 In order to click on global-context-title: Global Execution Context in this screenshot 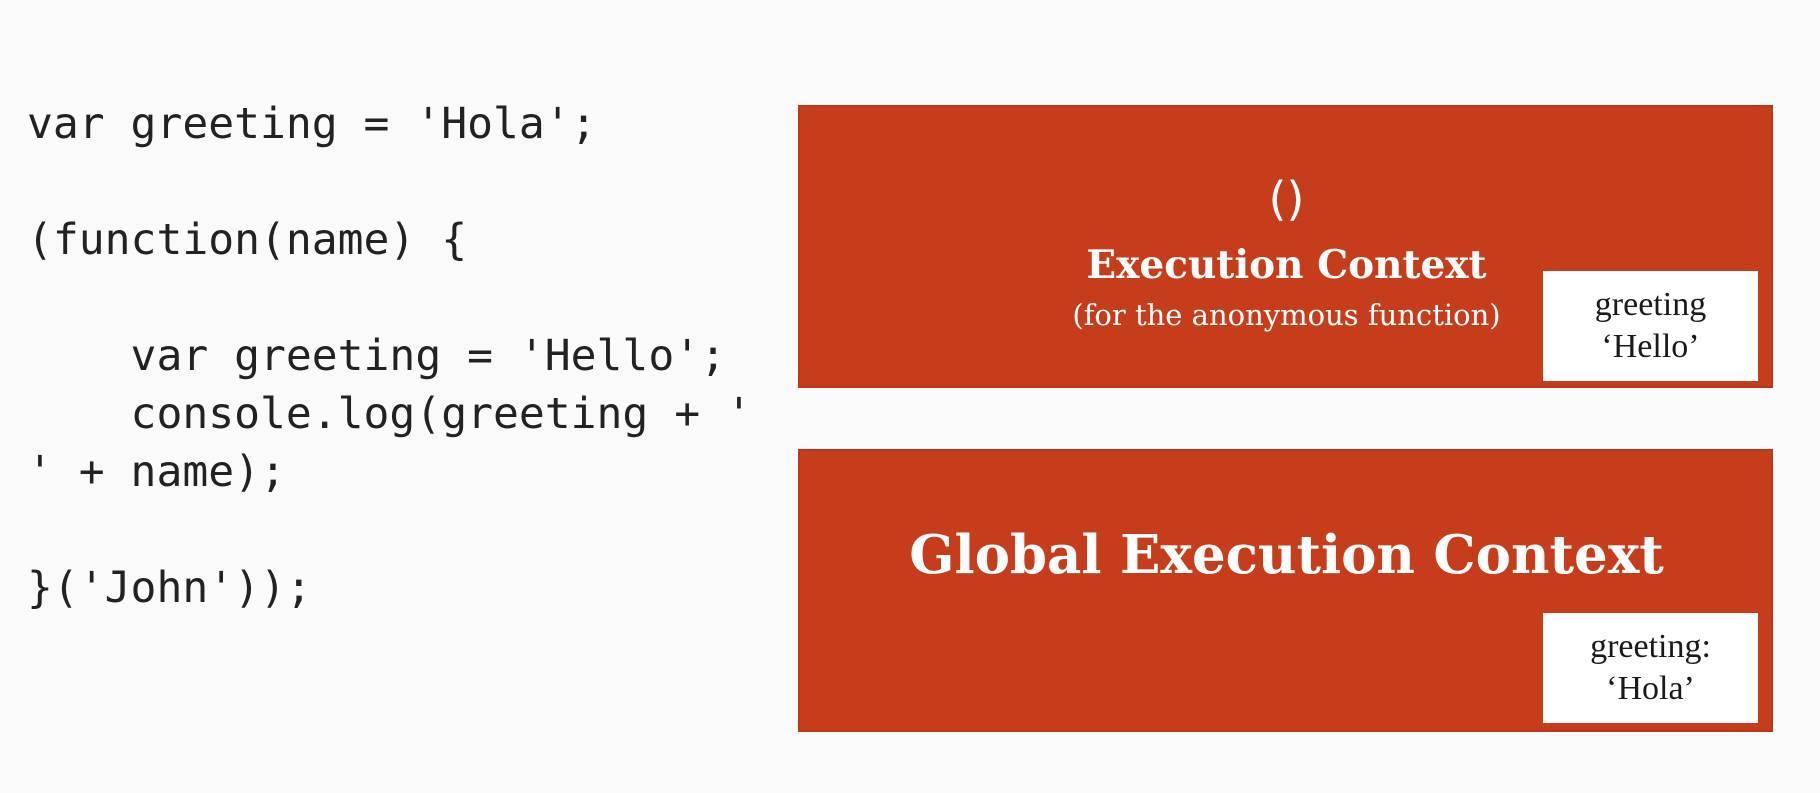, I will do `click(1286, 555)`.